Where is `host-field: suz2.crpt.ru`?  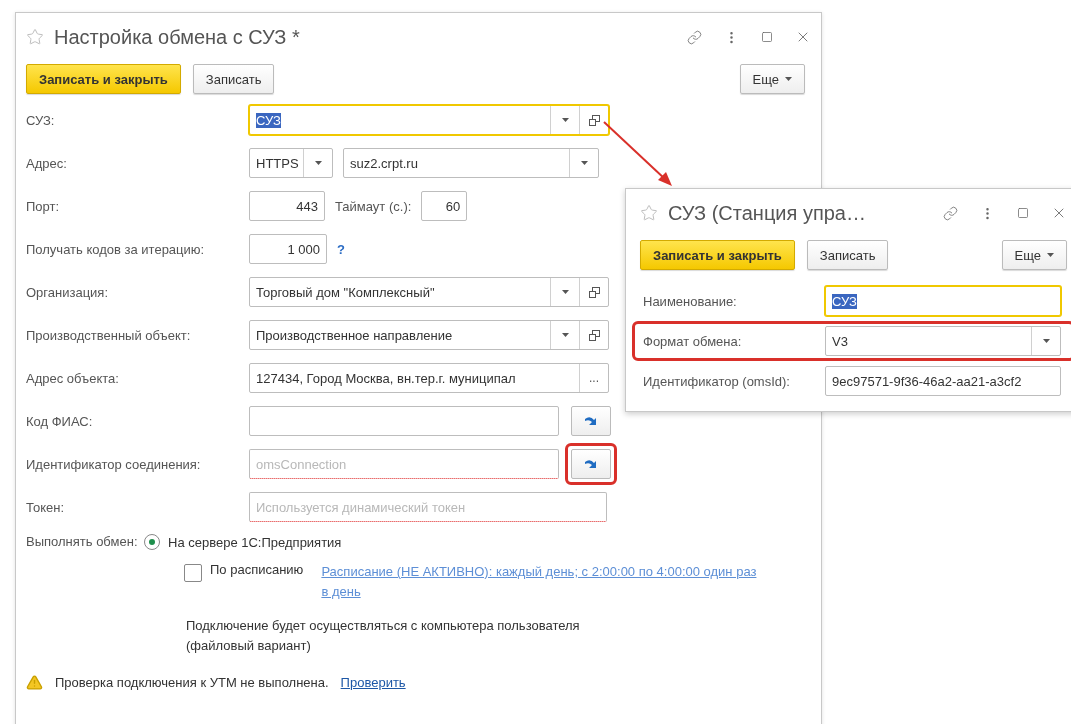 host-field: suz2.crpt.ru is located at coordinates (471, 163).